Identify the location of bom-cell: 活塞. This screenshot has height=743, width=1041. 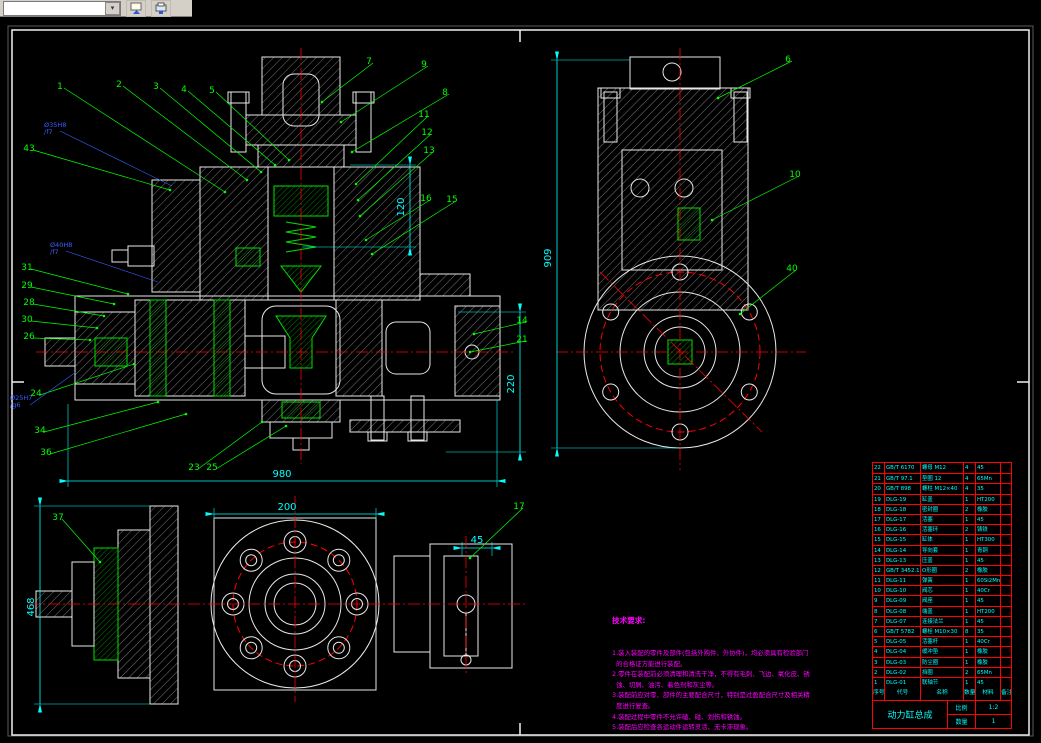
(942, 519).